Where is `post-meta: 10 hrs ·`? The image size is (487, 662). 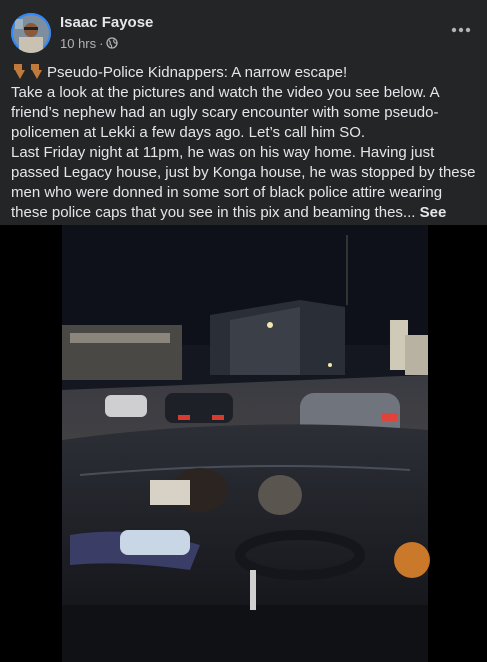
post-meta: 10 hrs · is located at coordinates (89, 43).